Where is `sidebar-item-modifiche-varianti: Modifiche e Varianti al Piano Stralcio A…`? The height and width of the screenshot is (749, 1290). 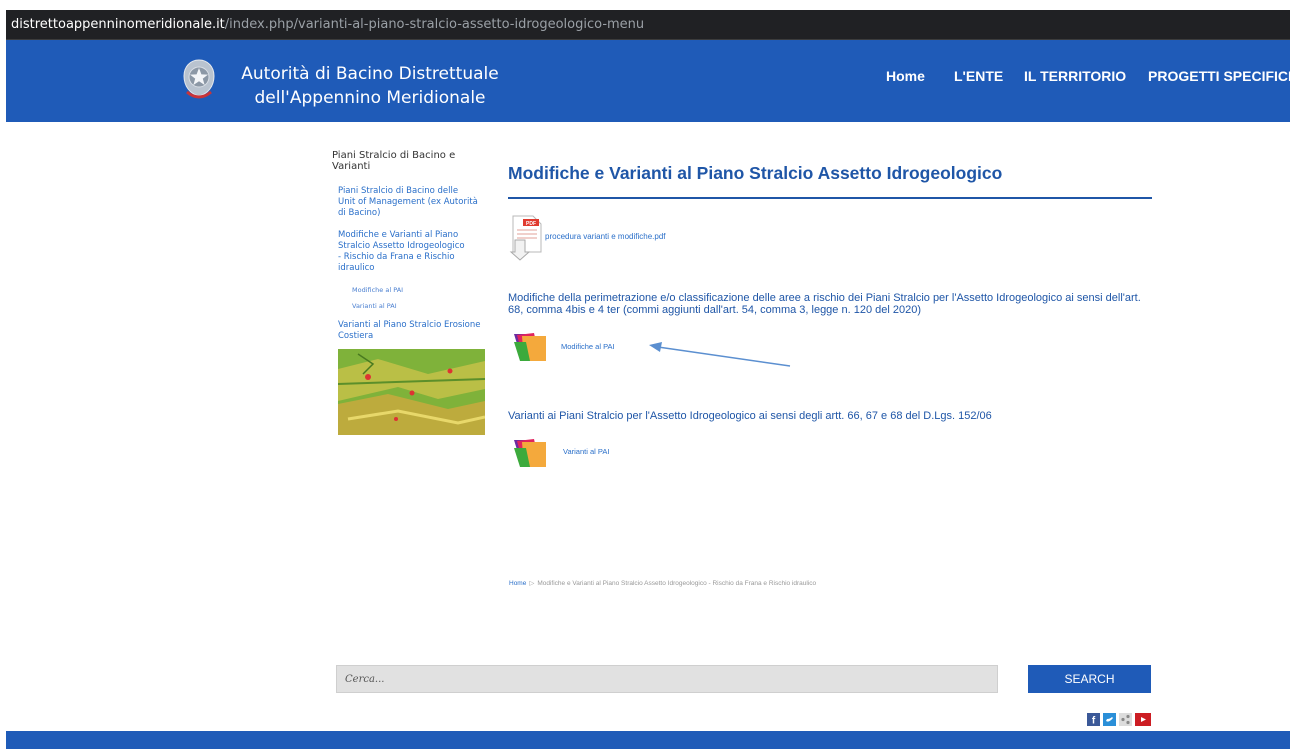
sidebar-item-modifiche-varianti: Modifiche e Varianti al Piano Stralcio A… is located at coordinates (403, 252).